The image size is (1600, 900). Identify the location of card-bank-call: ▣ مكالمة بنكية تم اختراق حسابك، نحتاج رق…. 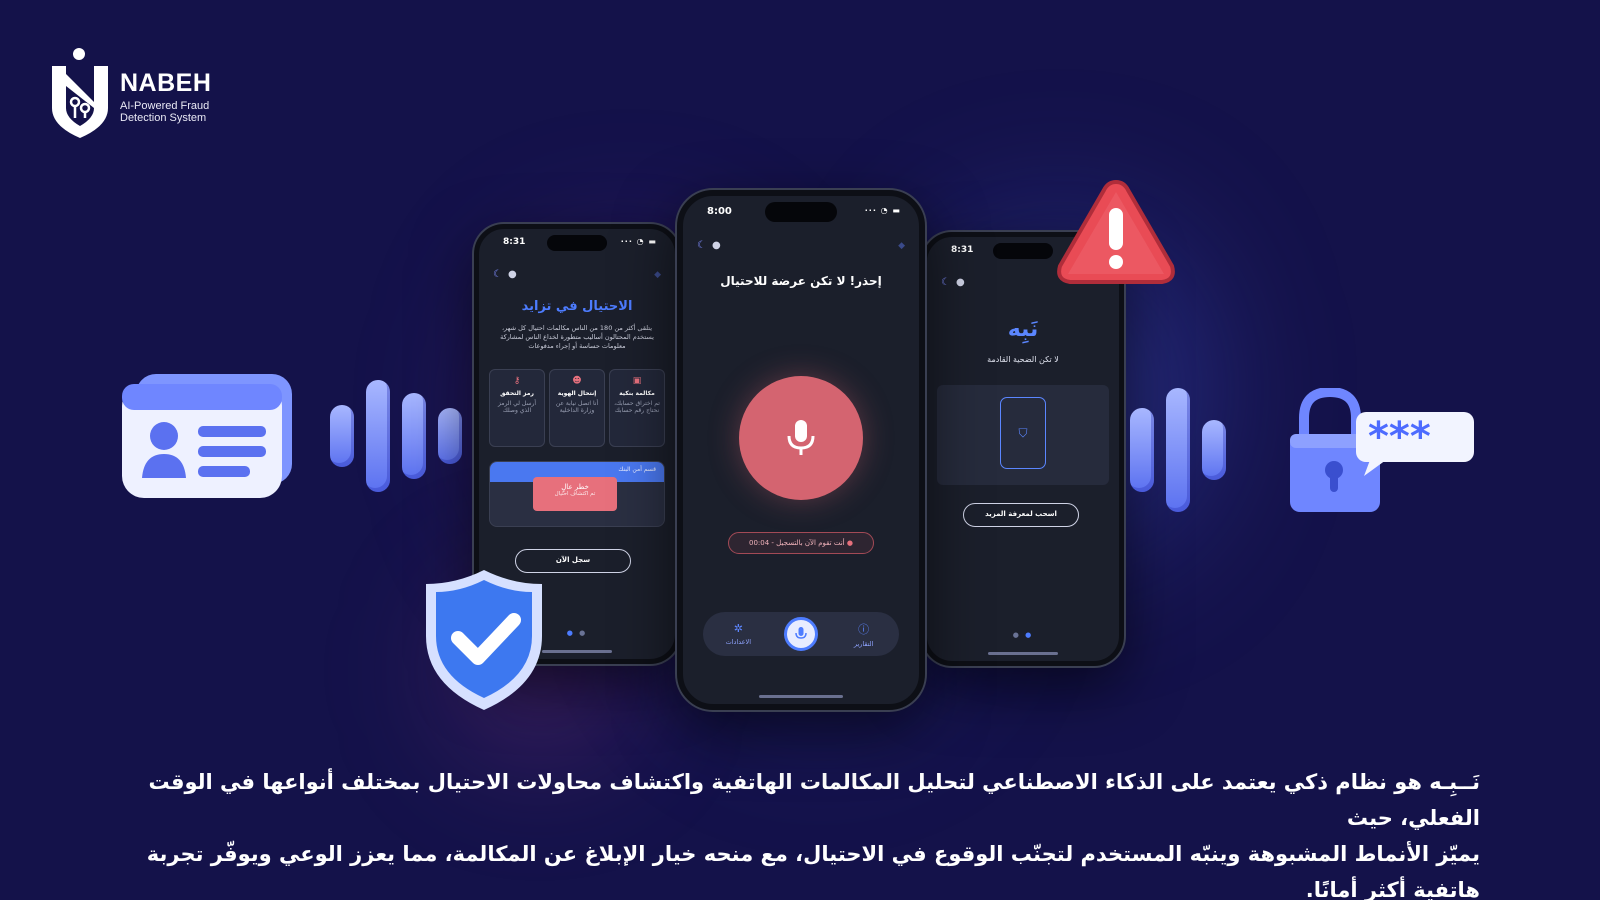
(637, 408).